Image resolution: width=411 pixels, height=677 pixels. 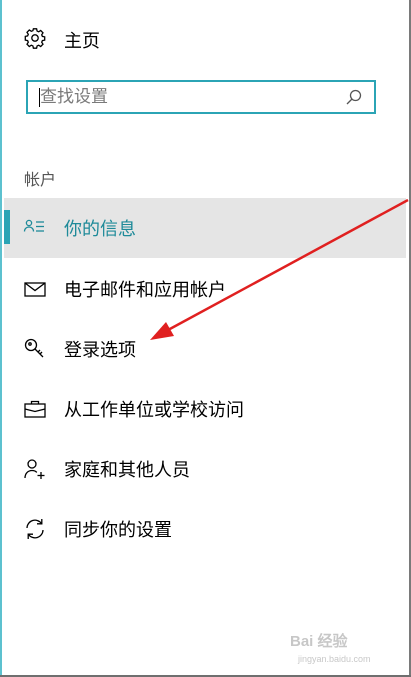 What do you see at coordinates (127, 470) in the screenshot?
I see `nav-item-label: 家庭和其他人员` at bounding box center [127, 470].